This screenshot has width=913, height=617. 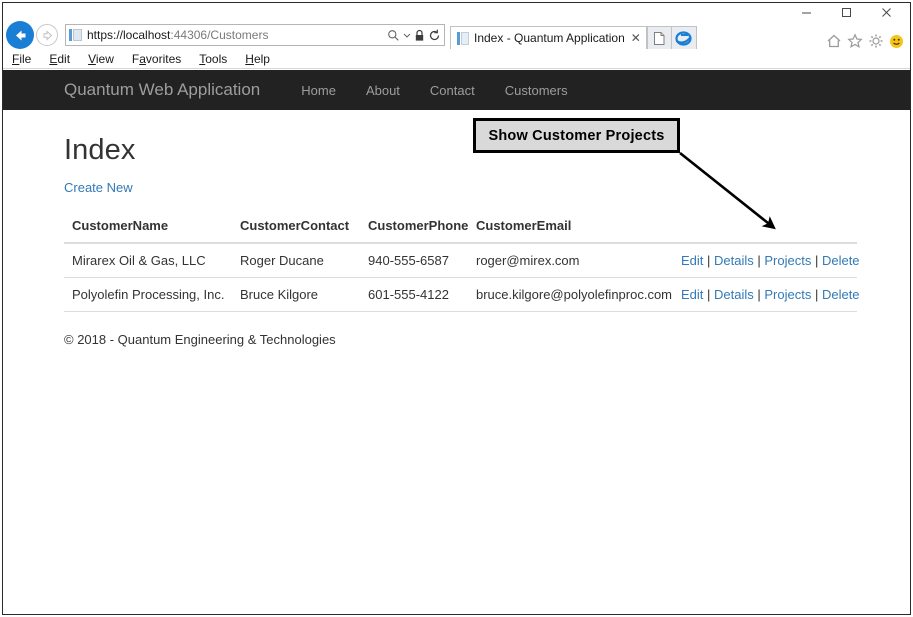 I want to click on menu-item-file: File, so click(x=21, y=59).